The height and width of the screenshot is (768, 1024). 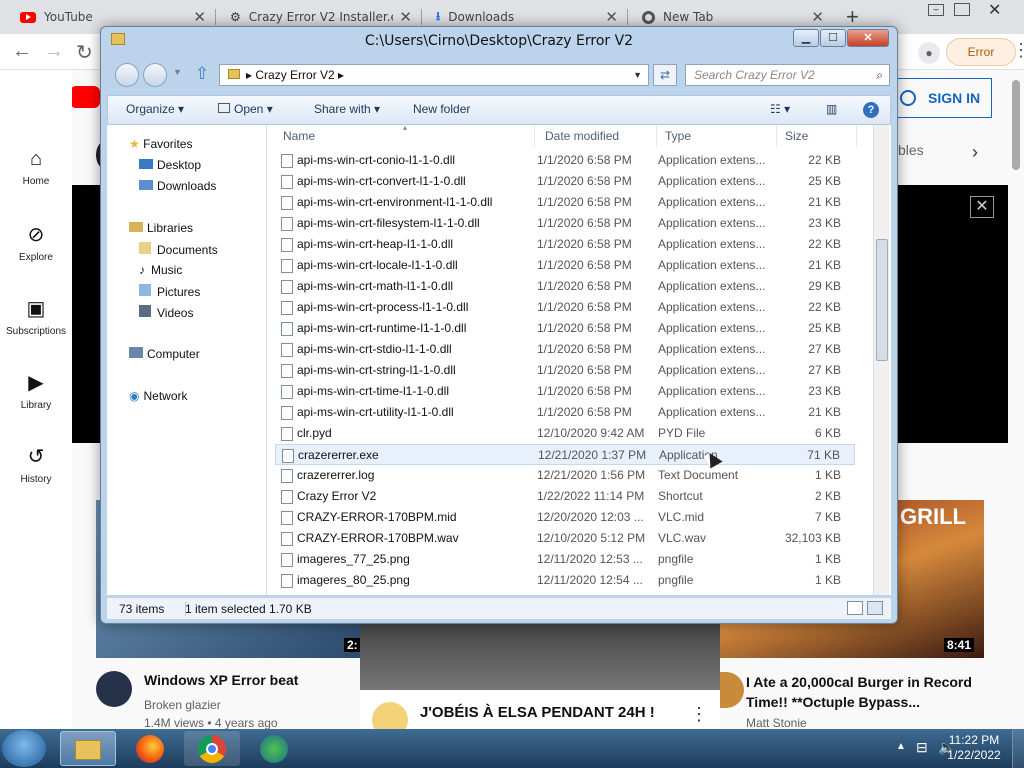 What do you see at coordinates (699, 714) in the screenshot?
I see `more-options-icon: ⋮` at bounding box center [699, 714].